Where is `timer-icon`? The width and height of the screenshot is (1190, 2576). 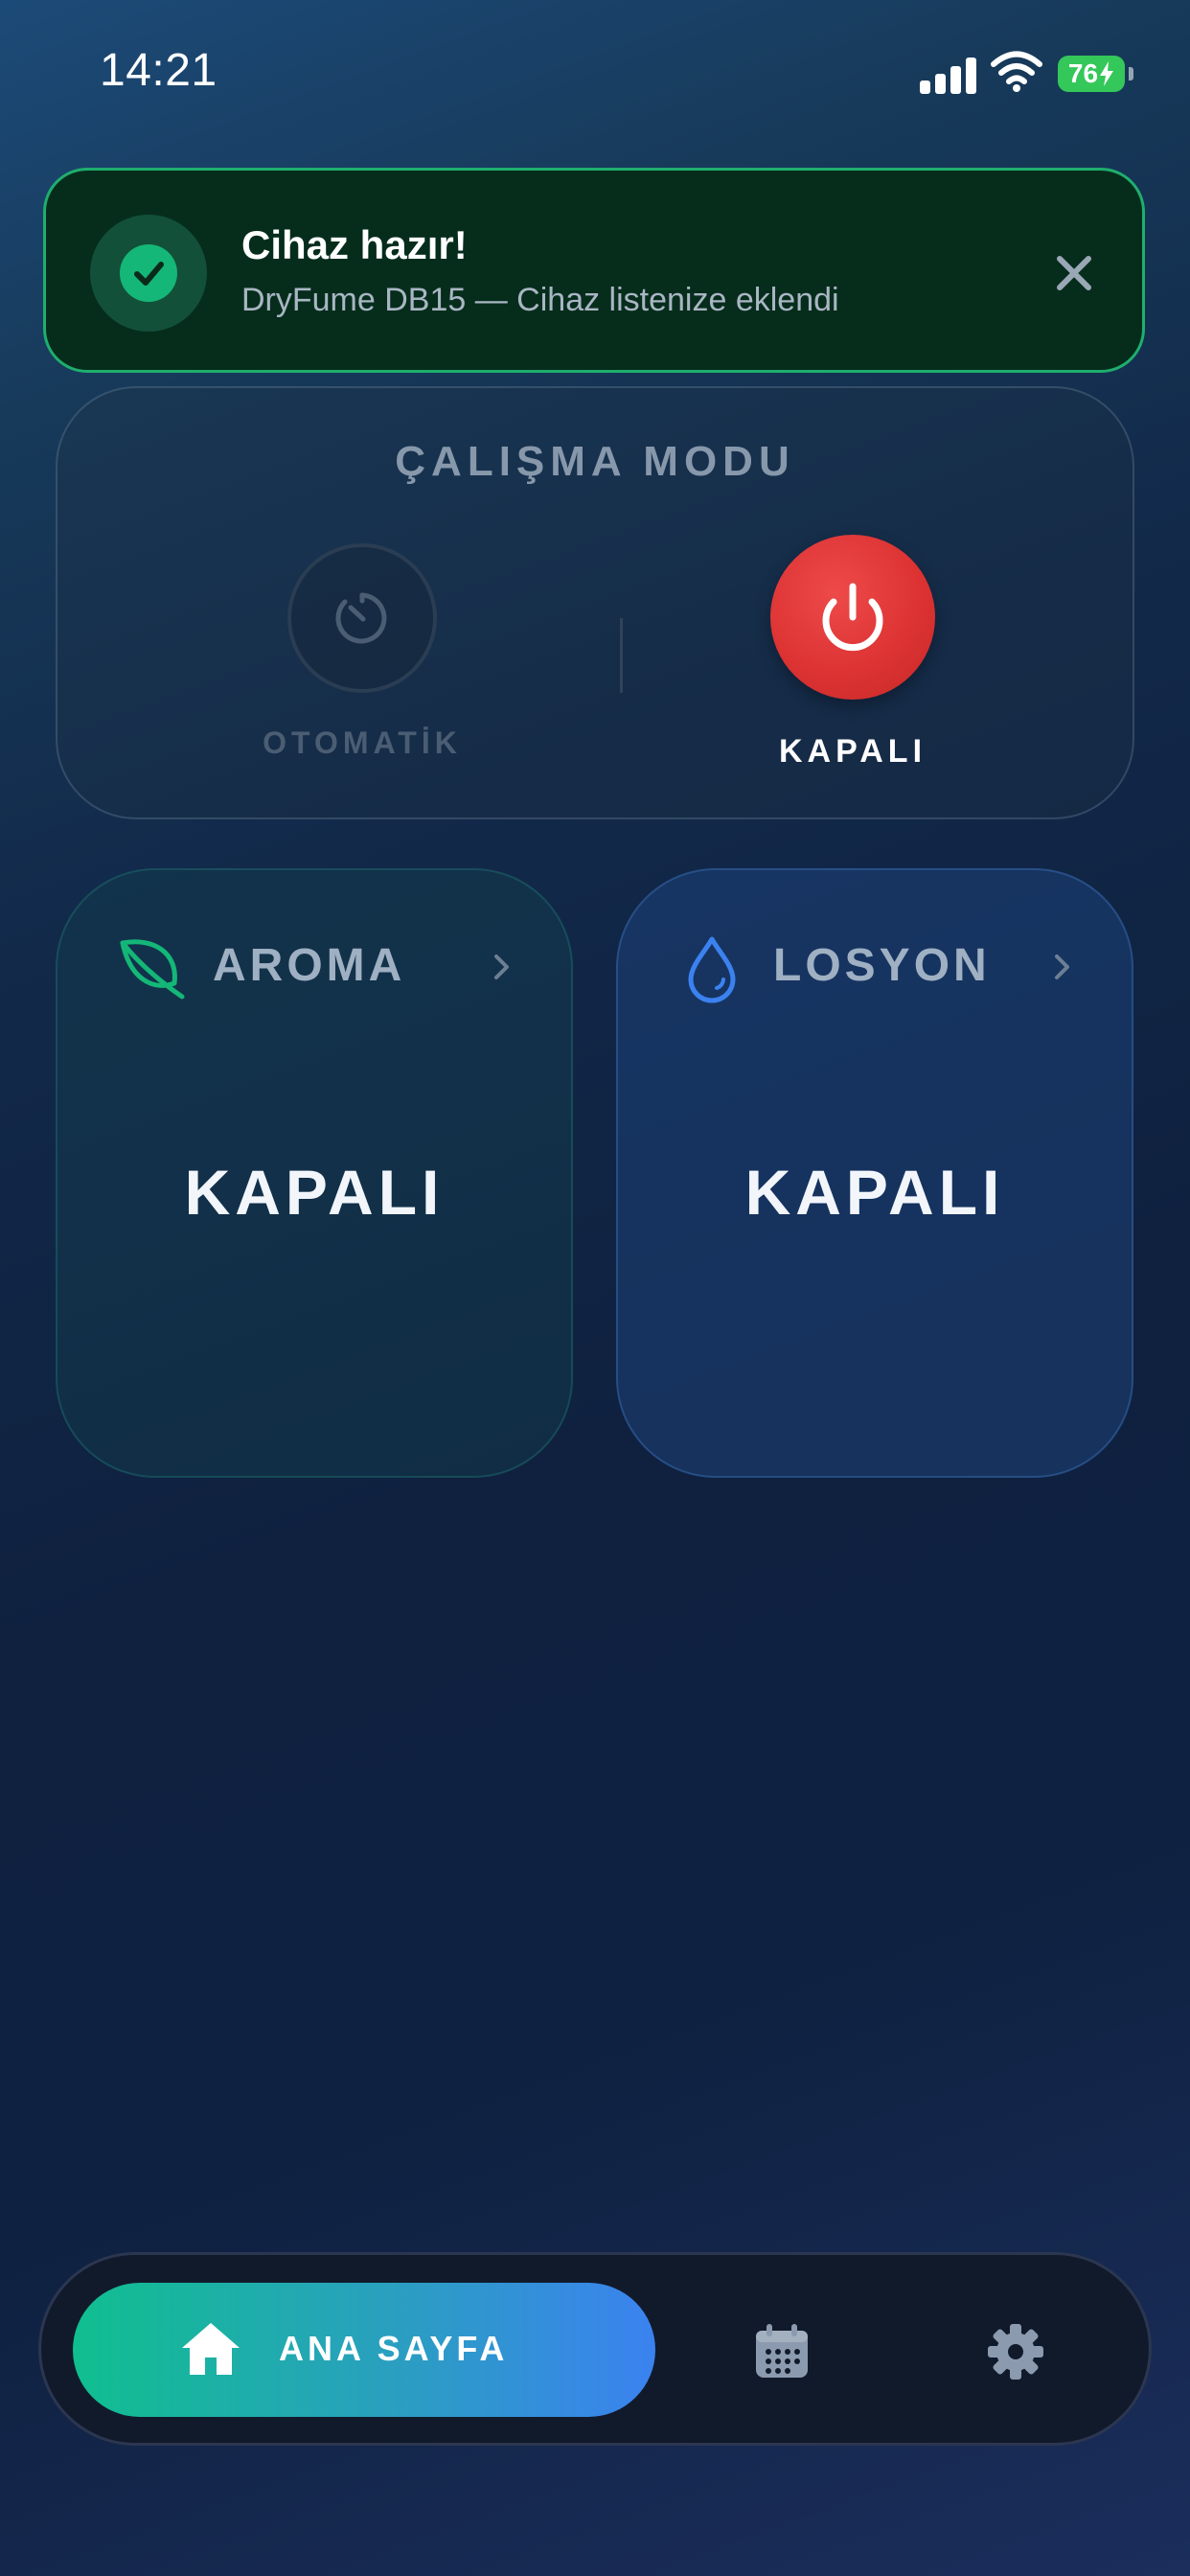 timer-icon is located at coordinates (361, 618).